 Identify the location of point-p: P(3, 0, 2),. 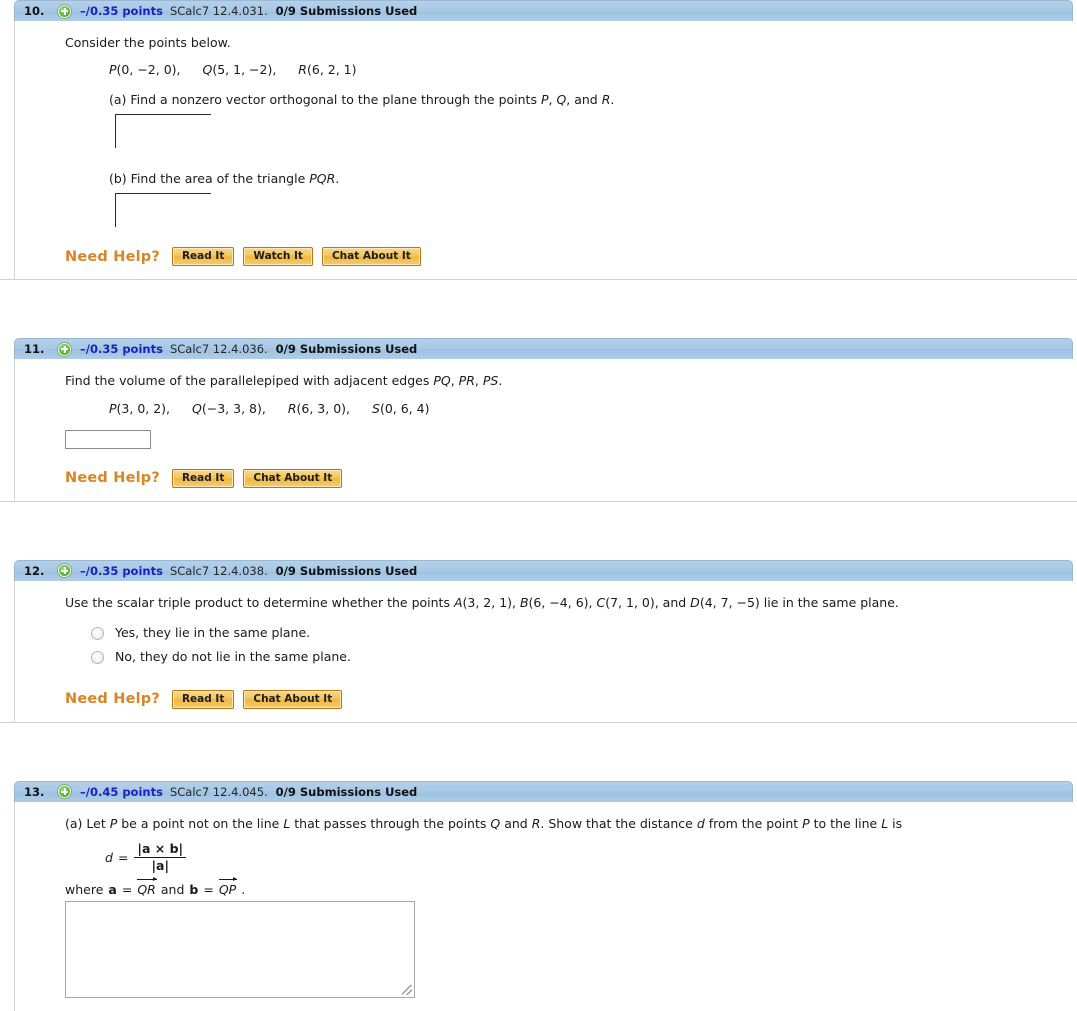
(140, 408).